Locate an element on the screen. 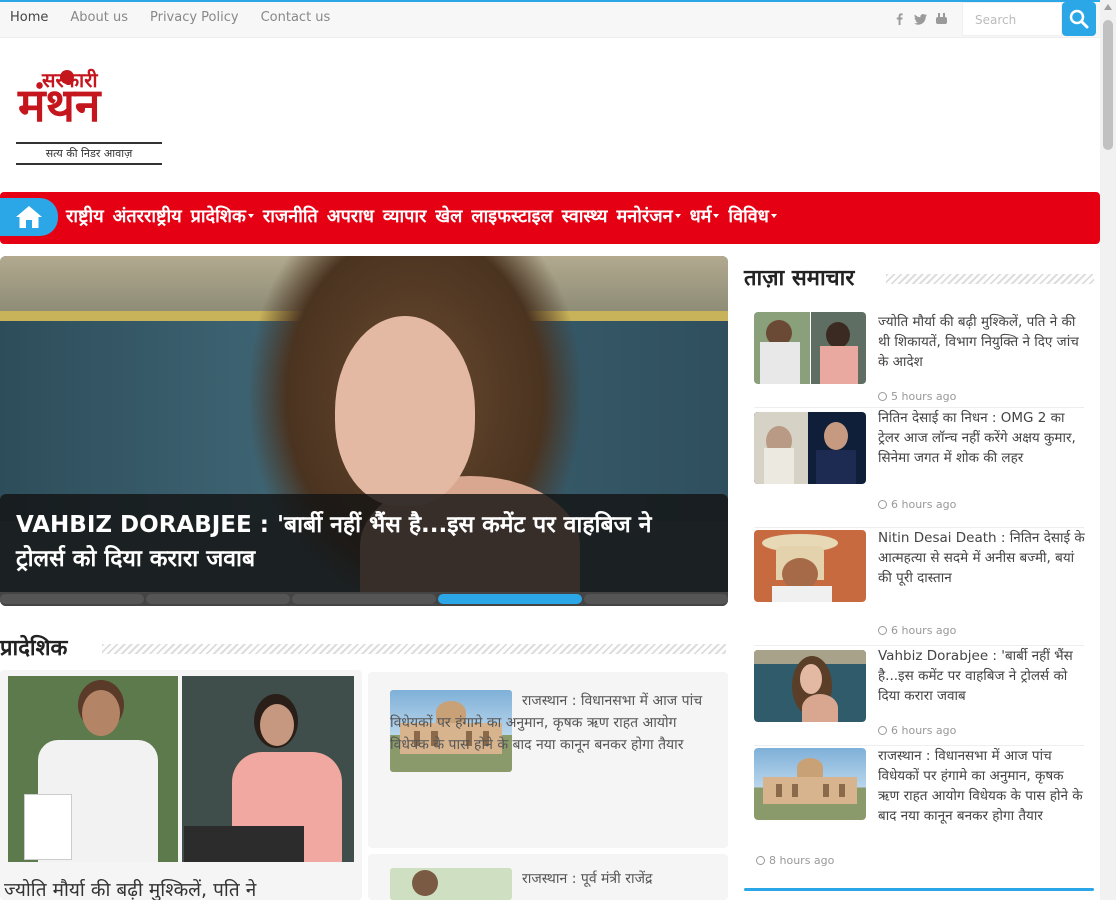 This screenshot has width=1116, height=900. scroll-up-arrow-icon is located at coordinates (1108, 7).